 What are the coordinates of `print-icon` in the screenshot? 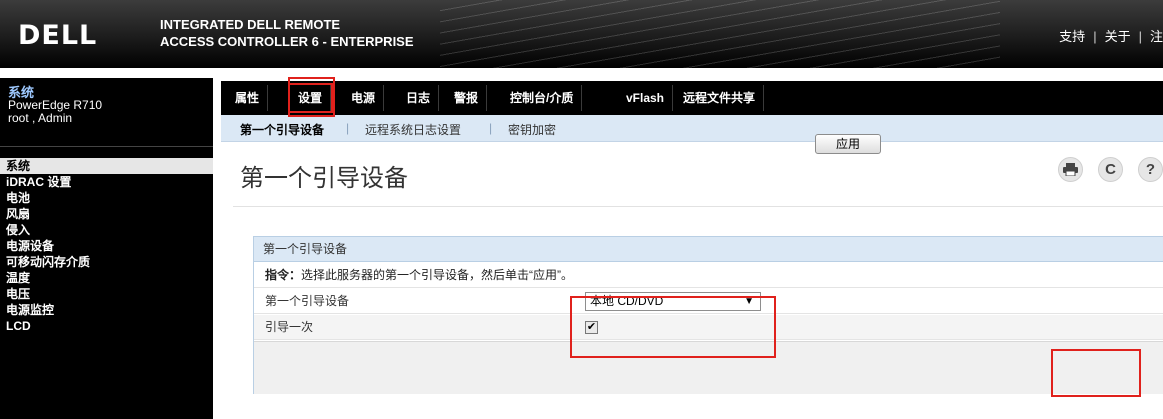 It's located at (1070, 169).